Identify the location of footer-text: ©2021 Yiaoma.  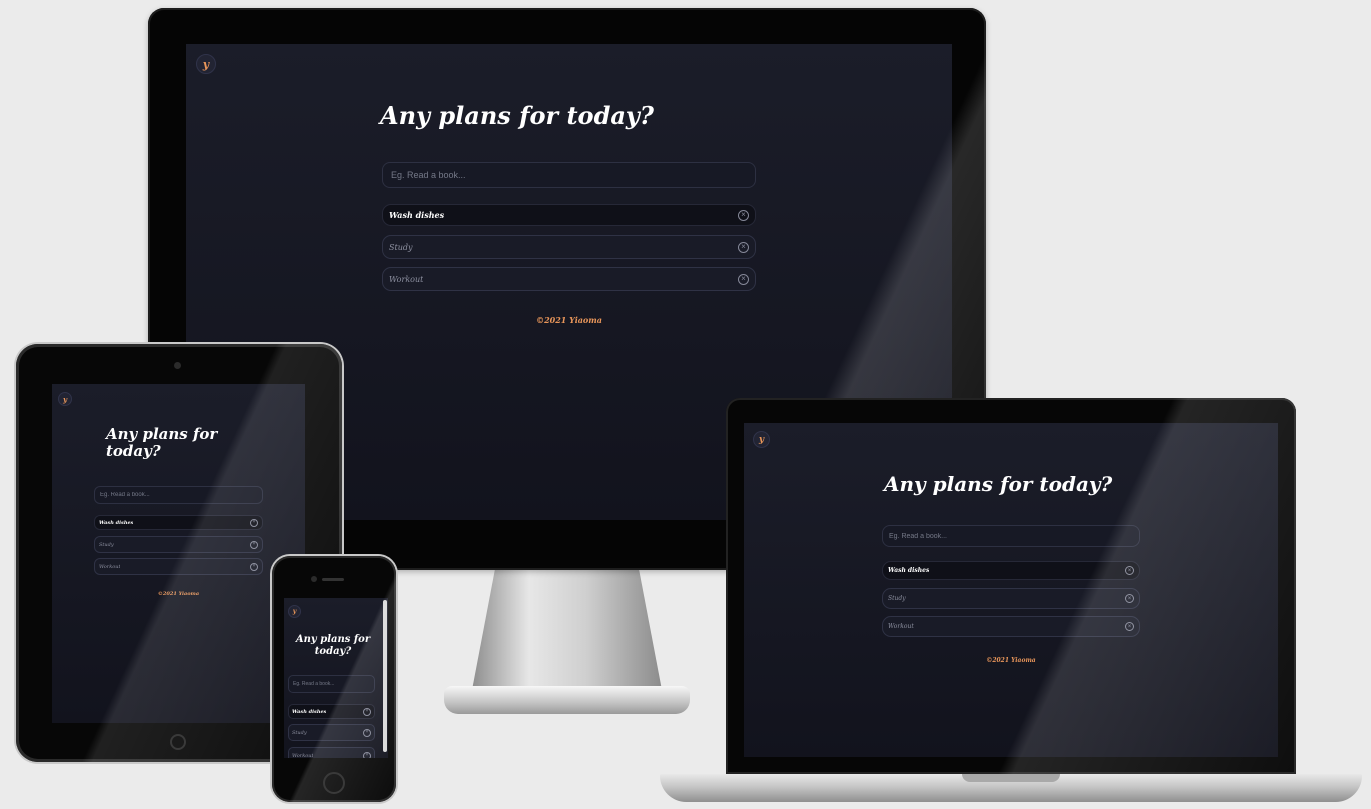
(569, 320).